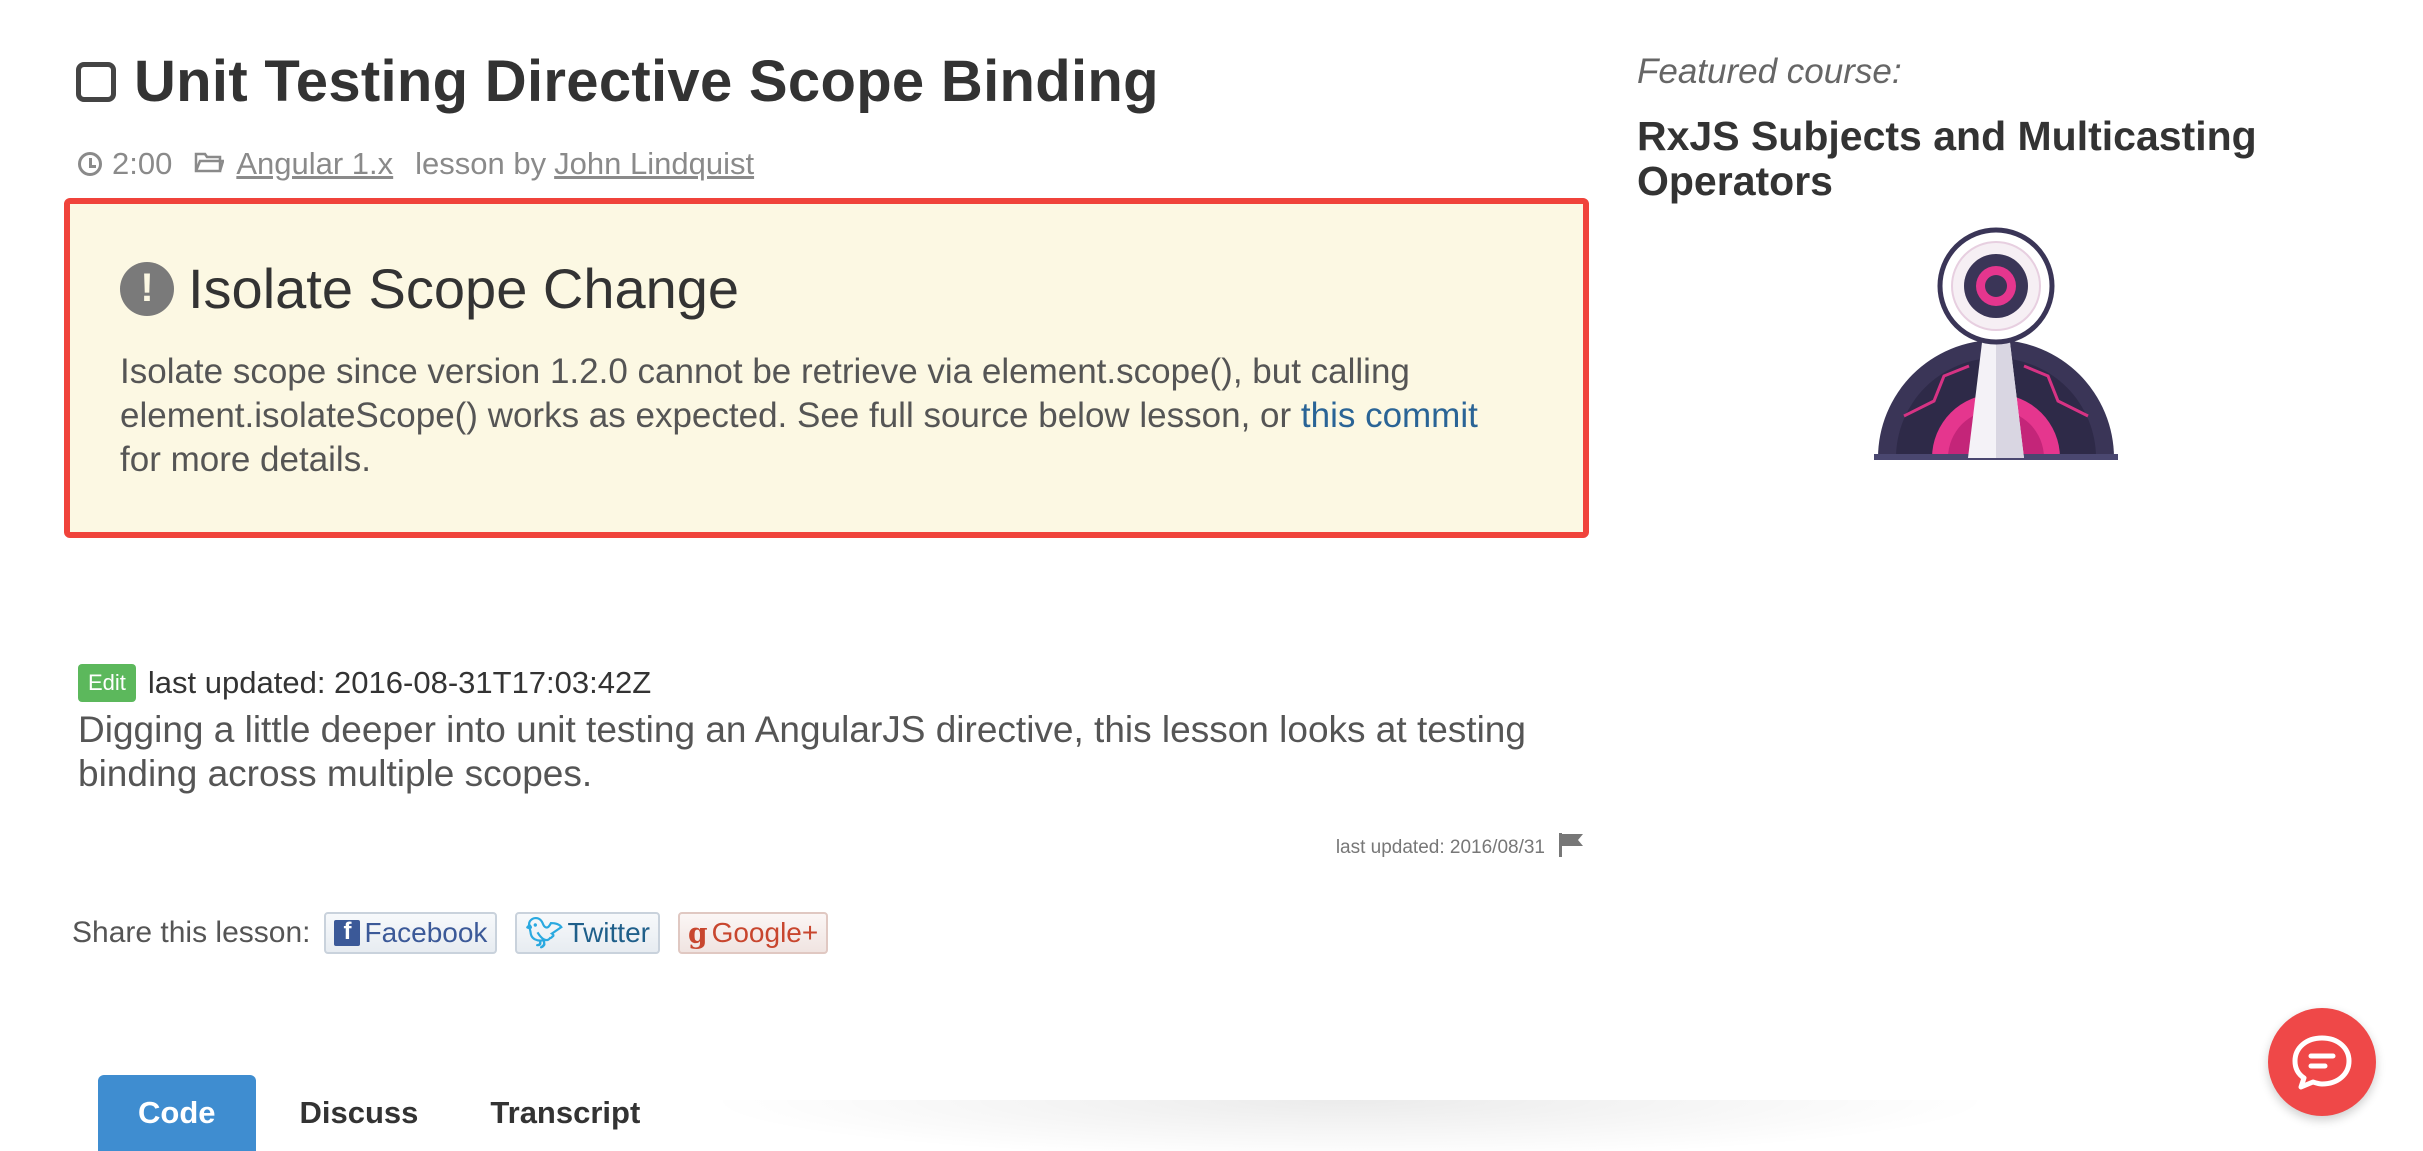  Describe the element at coordinates (107, 683) in the screenshot. I see `edit-button: Edit` at that location.